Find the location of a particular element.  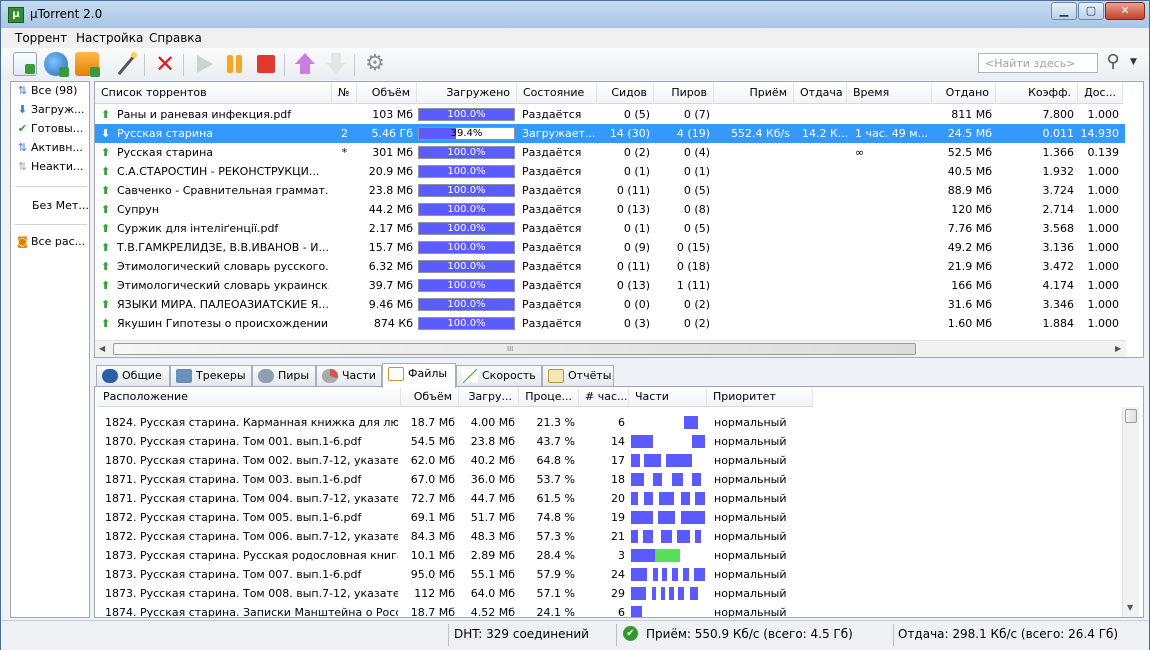

remove-icon: ✕ is located at coordinates (165, 64).